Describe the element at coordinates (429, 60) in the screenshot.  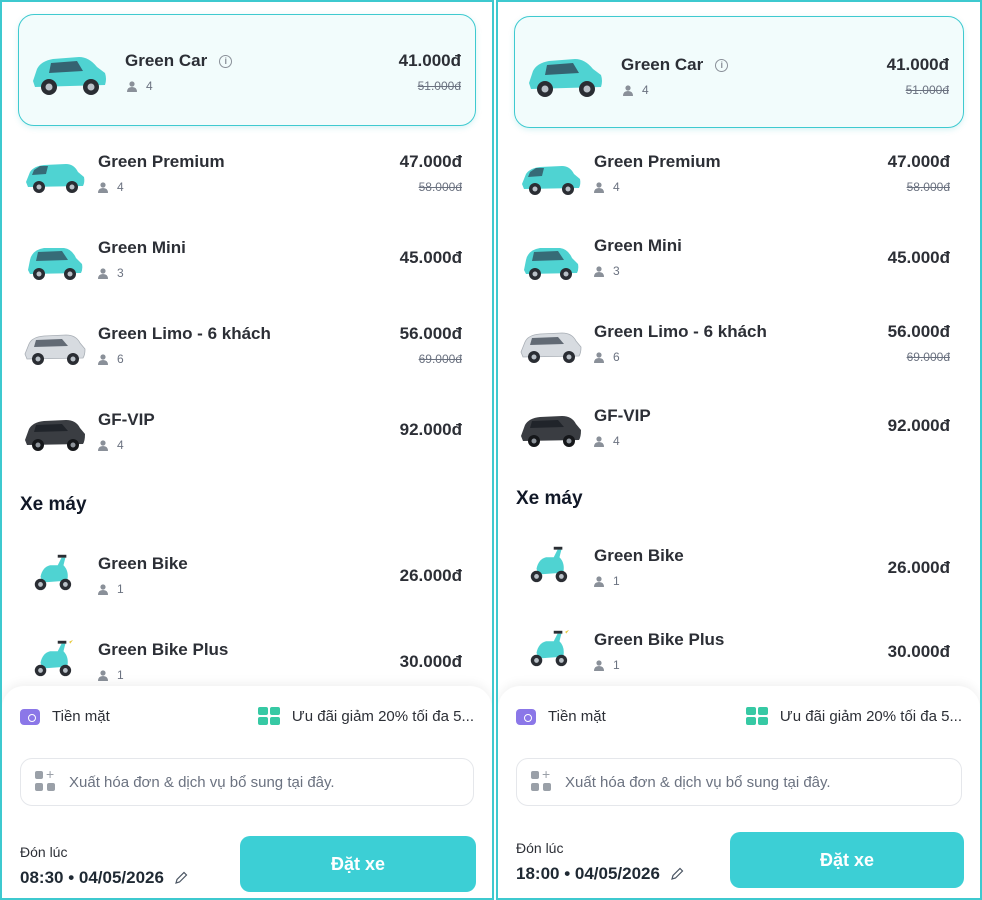
I see `price: 41.000đ` at that location.